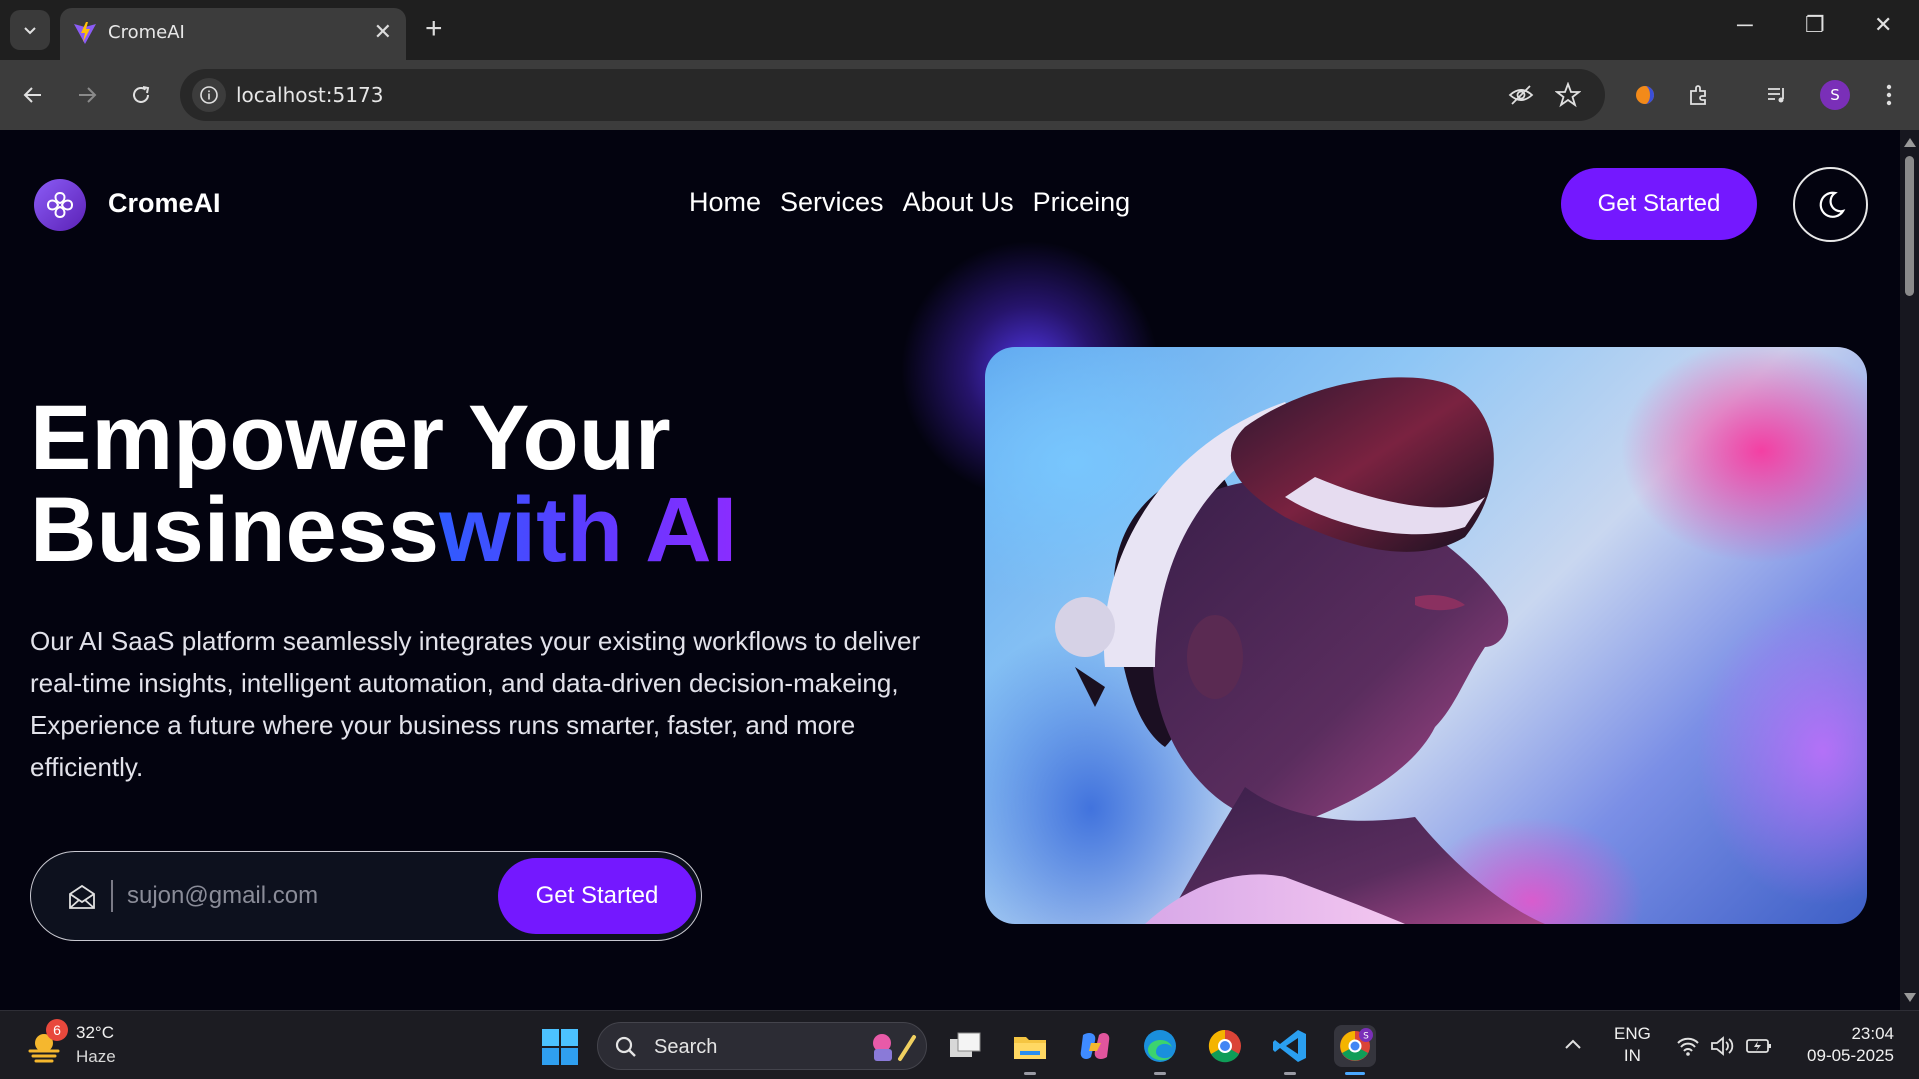 Image resolution: width=1919 pixels, height=1079 pixels. I want to click on edge-browser-icon, so click(1160, 1050).